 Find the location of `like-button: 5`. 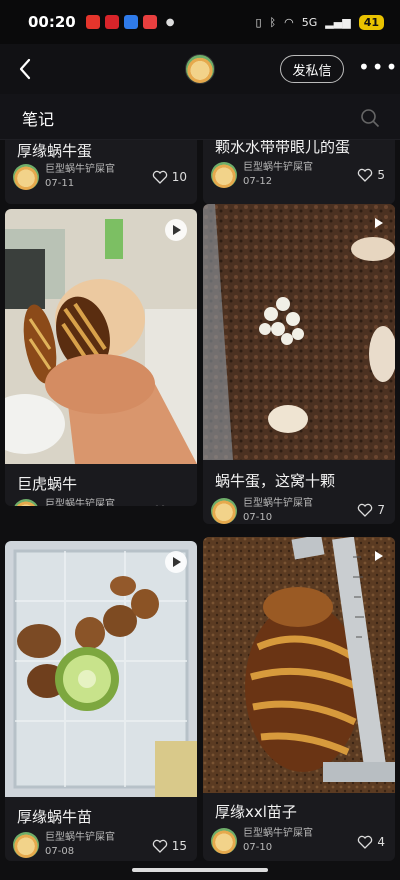

like-button: 5 is located at coordinates (371, 175).